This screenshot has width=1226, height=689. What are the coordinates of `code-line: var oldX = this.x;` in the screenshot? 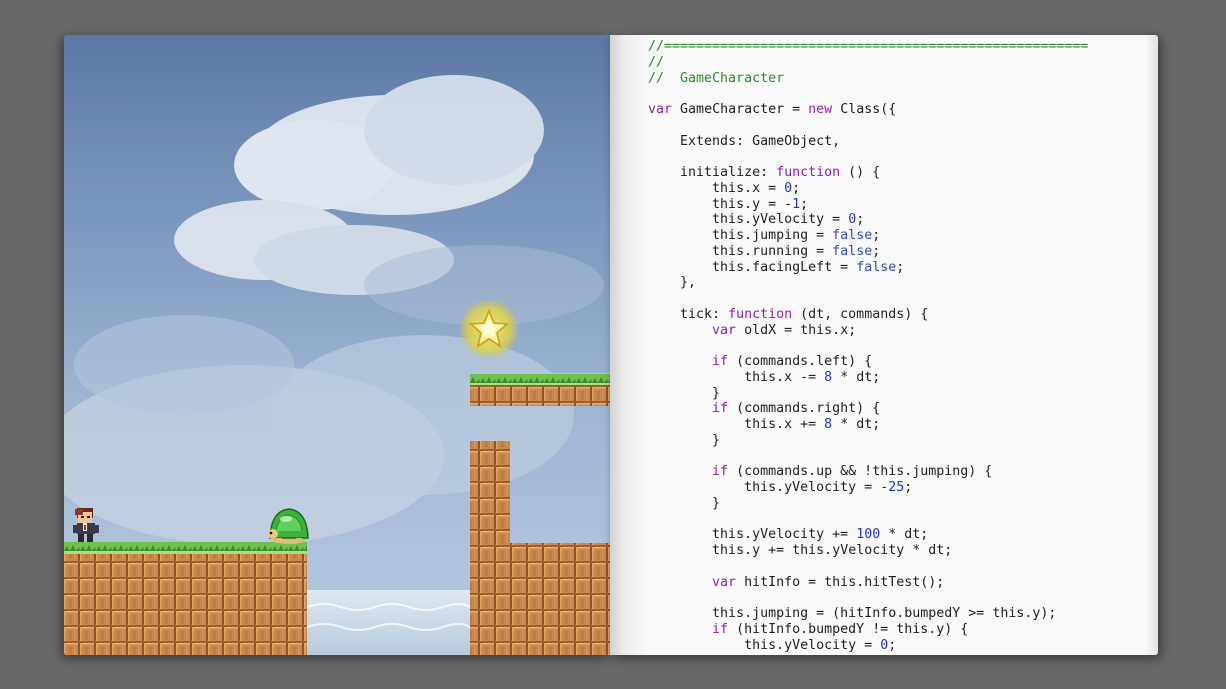 It's located at (784, 330).